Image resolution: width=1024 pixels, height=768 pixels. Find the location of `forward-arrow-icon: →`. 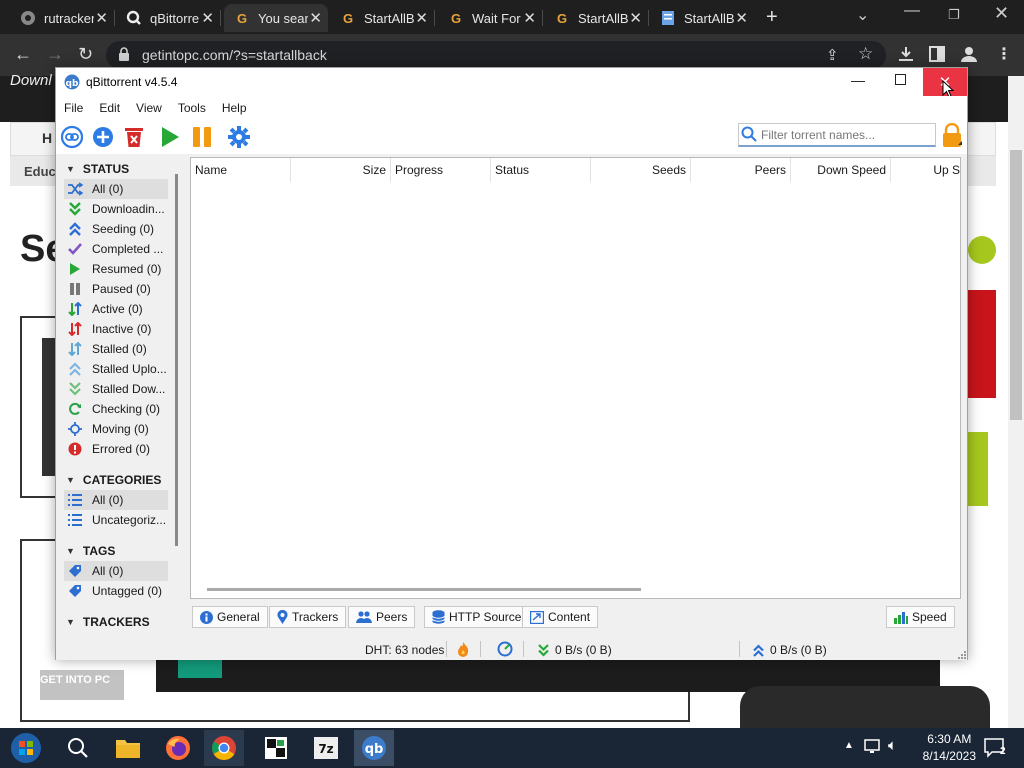

forward-arrow-icon: → is located at coordinates (55, 54).